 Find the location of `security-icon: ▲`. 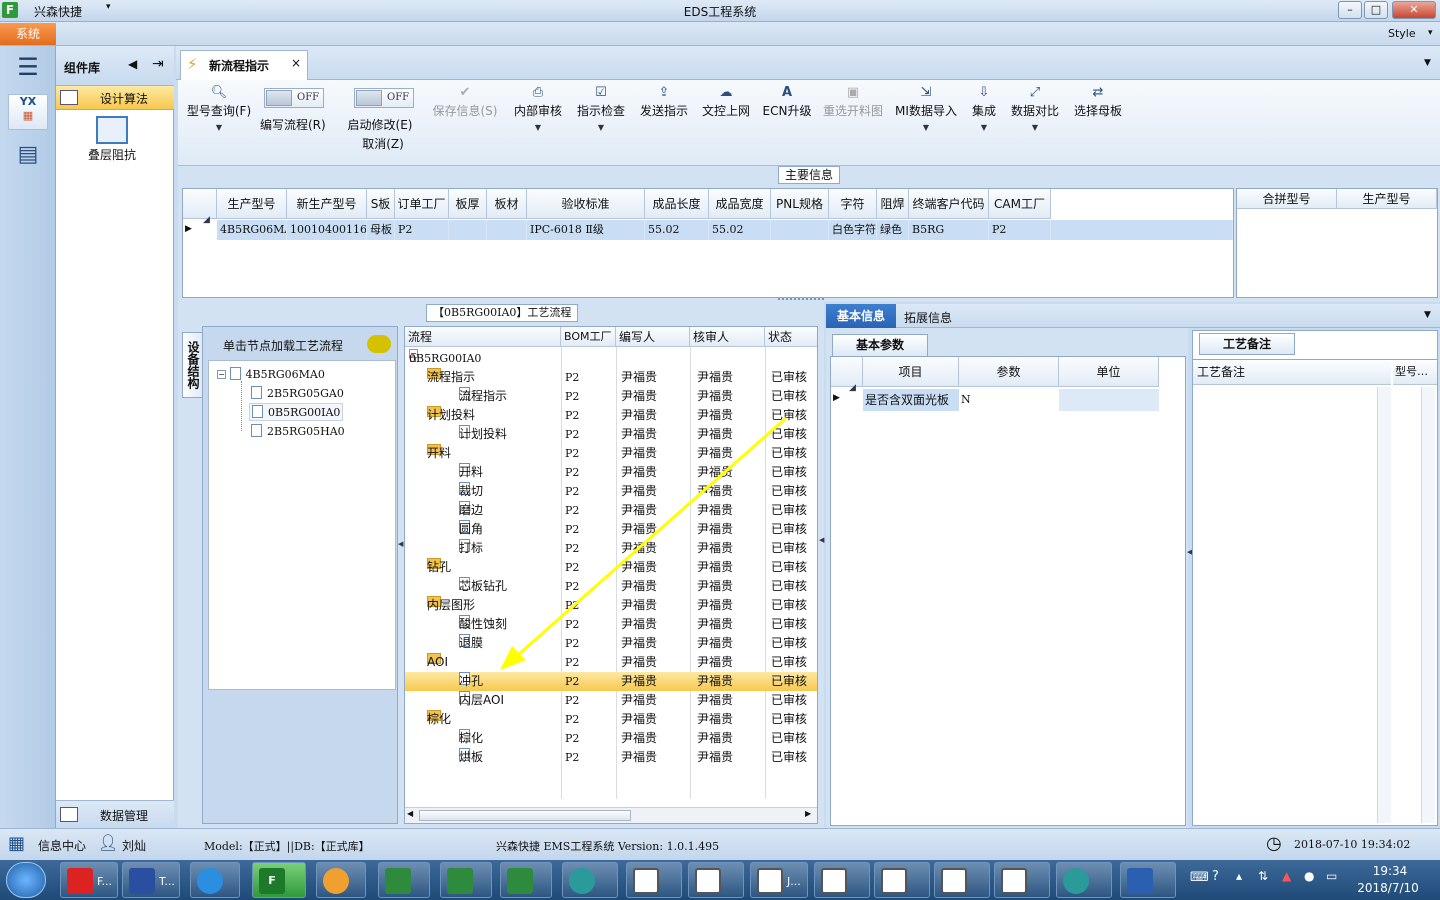

security-icon: ▲ is located at coordinates (1286, 876).